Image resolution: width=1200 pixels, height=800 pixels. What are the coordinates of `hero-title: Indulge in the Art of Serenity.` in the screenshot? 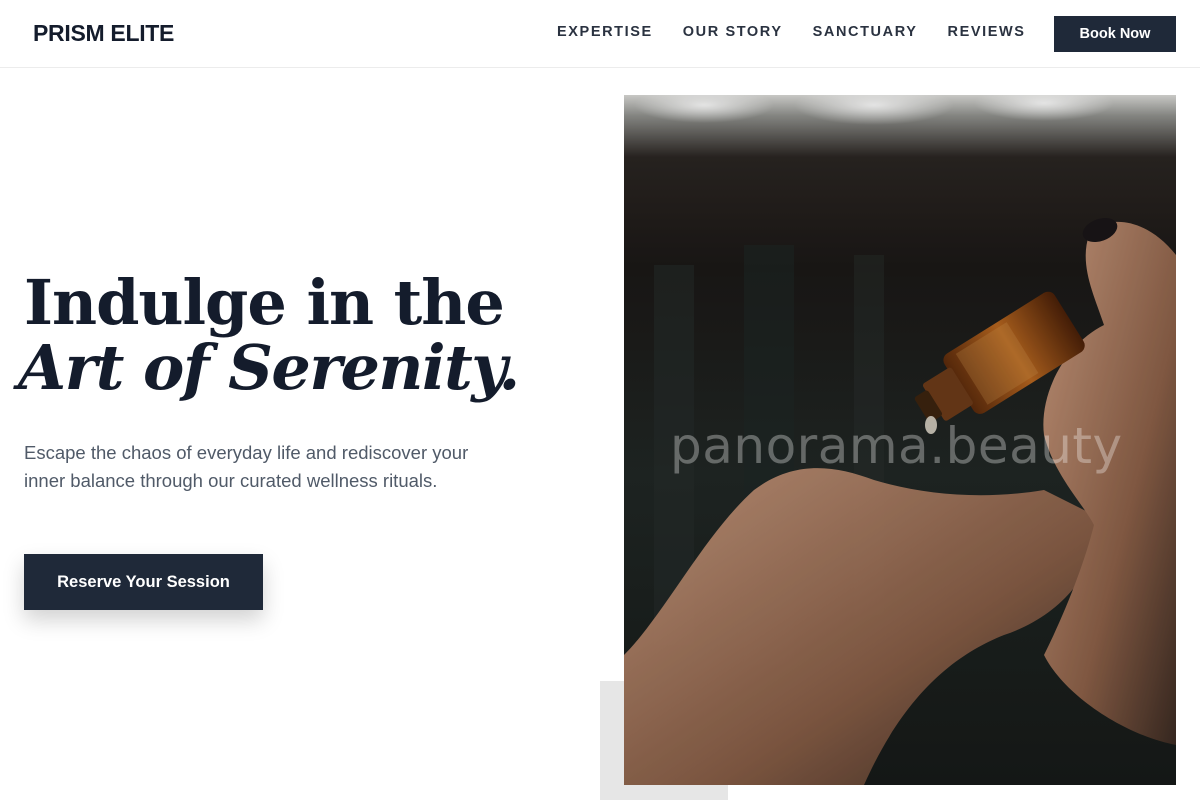 It's located at (281, 333).